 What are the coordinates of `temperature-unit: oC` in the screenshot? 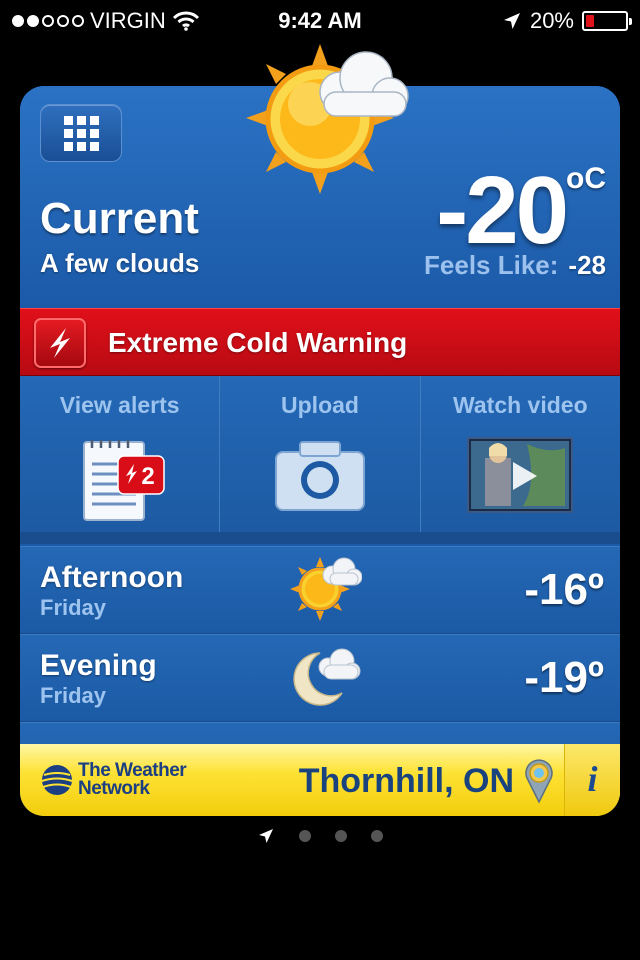 It's located at (586, 178).